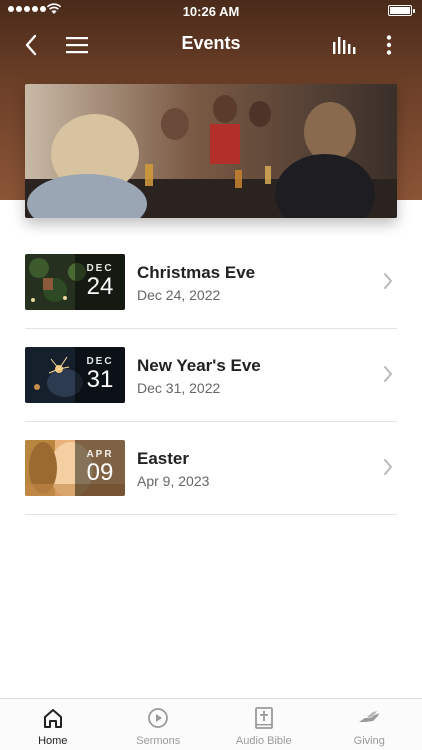 The image size is (422, 750). I want to click on tab-bar: Home Sermons Audio Bible Giving, so click(211, 724).